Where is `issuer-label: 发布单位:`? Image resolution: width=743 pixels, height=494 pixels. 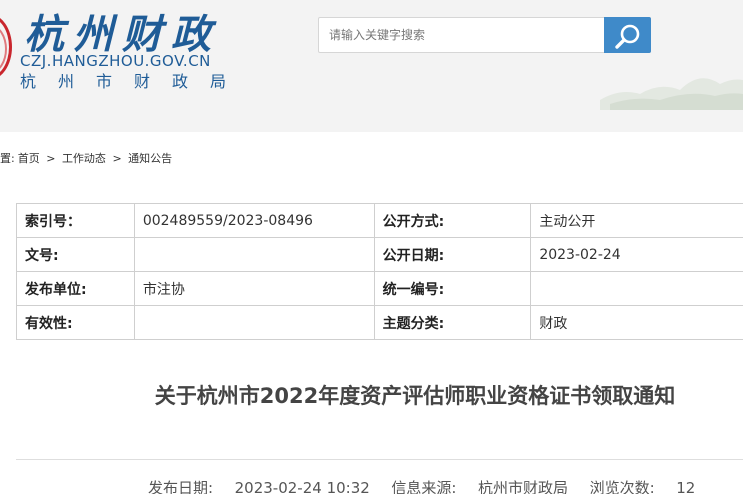 issuer-label: 发布单位: is located at coordinates (75, 288).